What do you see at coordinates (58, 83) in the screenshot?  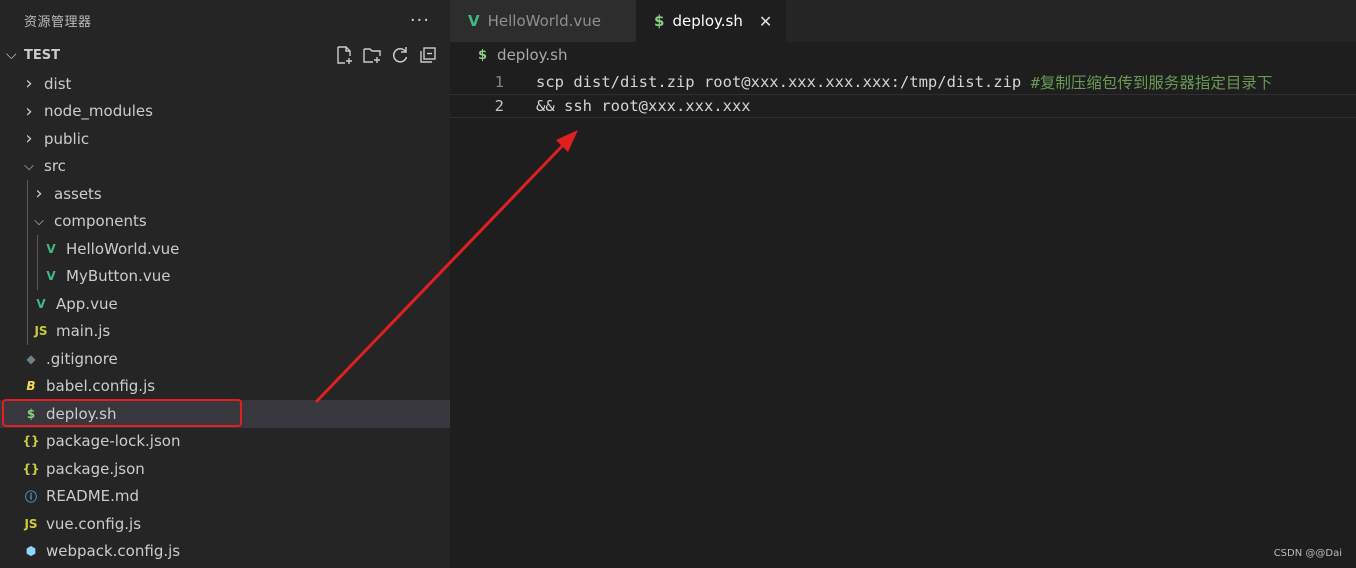 I see `tree-item-label: dist` at bounding box center [58, 83].